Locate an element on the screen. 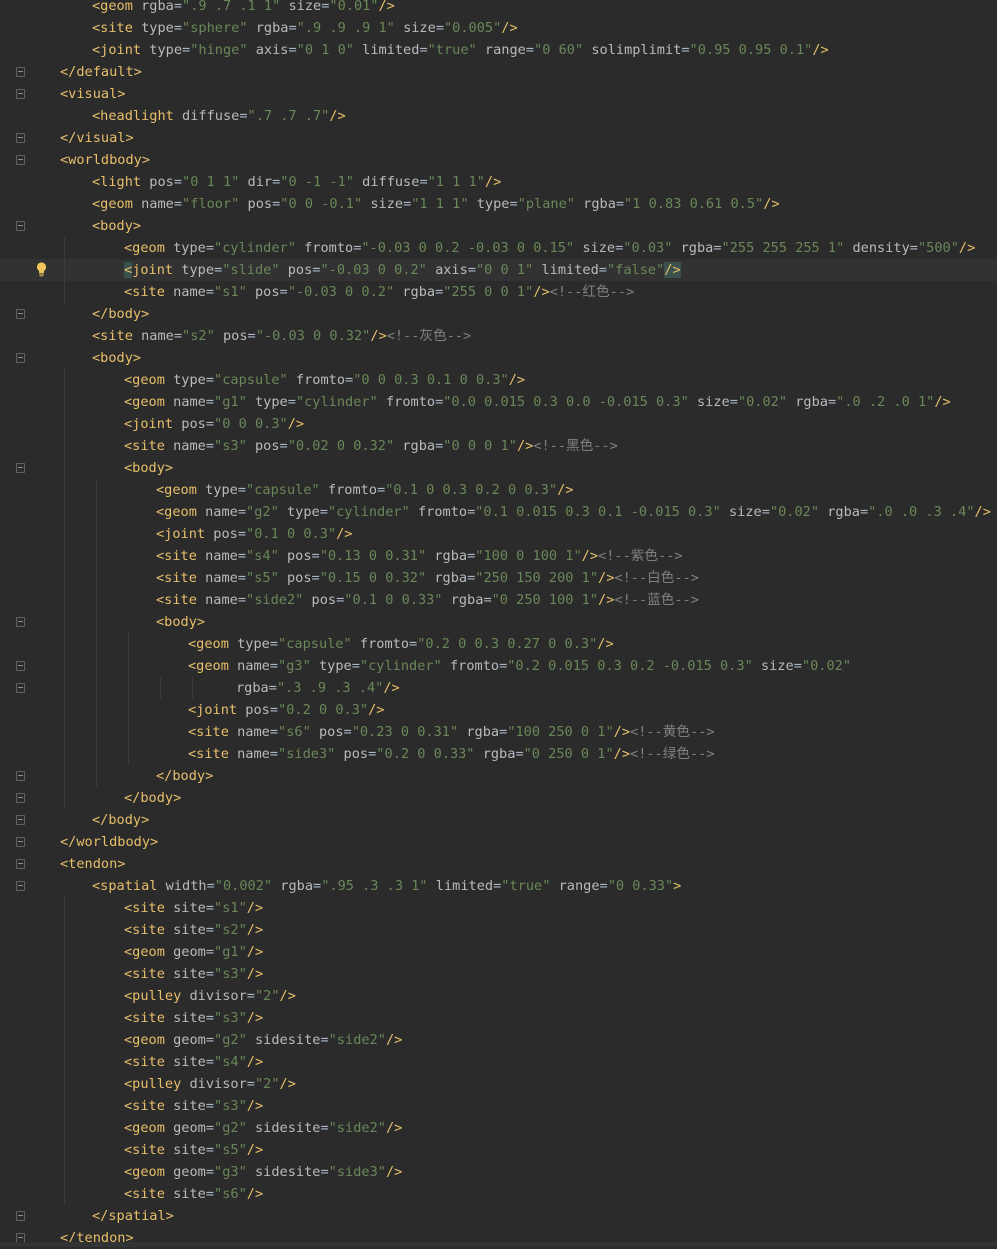  code-line: rgba=".3 .9 .3 .4"/> is located at coordinates (498, 688).